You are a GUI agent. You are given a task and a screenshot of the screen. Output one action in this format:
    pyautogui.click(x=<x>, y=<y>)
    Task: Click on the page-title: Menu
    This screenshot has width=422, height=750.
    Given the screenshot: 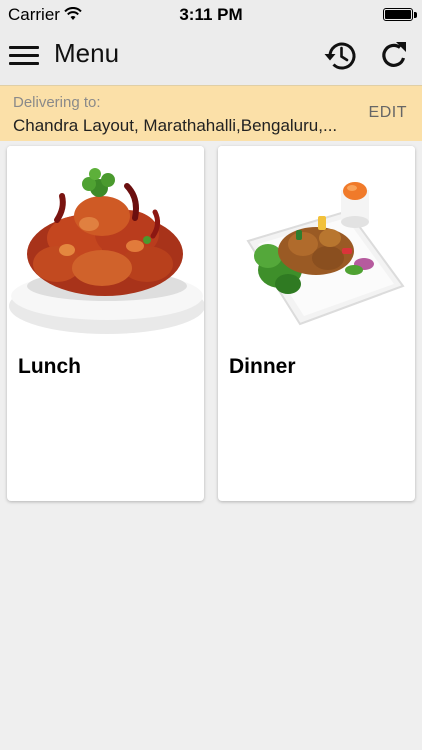 What is the action you would take?
    pyautogui.click(x=87, y=53)
    